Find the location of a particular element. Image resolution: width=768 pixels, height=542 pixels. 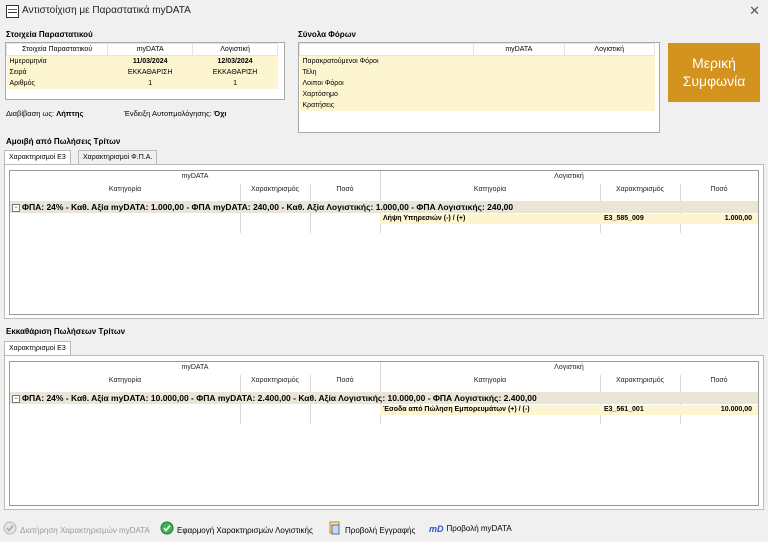

autofill-info: Ένδειξη Αυτοπμολόγησης: Όχι is located at coordinates (175, 113).